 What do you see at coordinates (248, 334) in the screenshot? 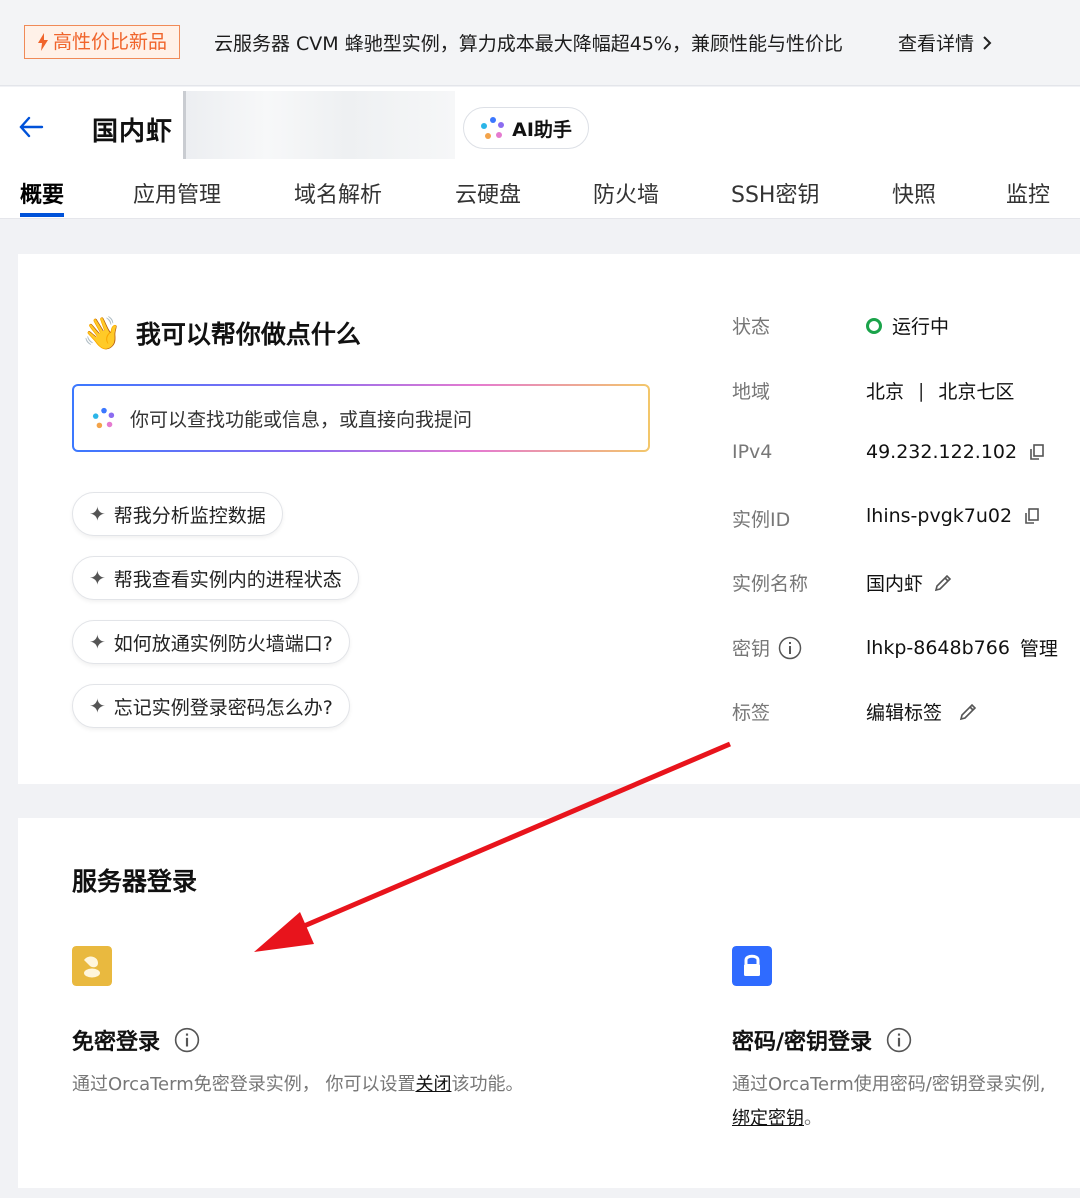
I see `assistant-title: 我可以帮你做点什么` at bounding box center [248, 334].